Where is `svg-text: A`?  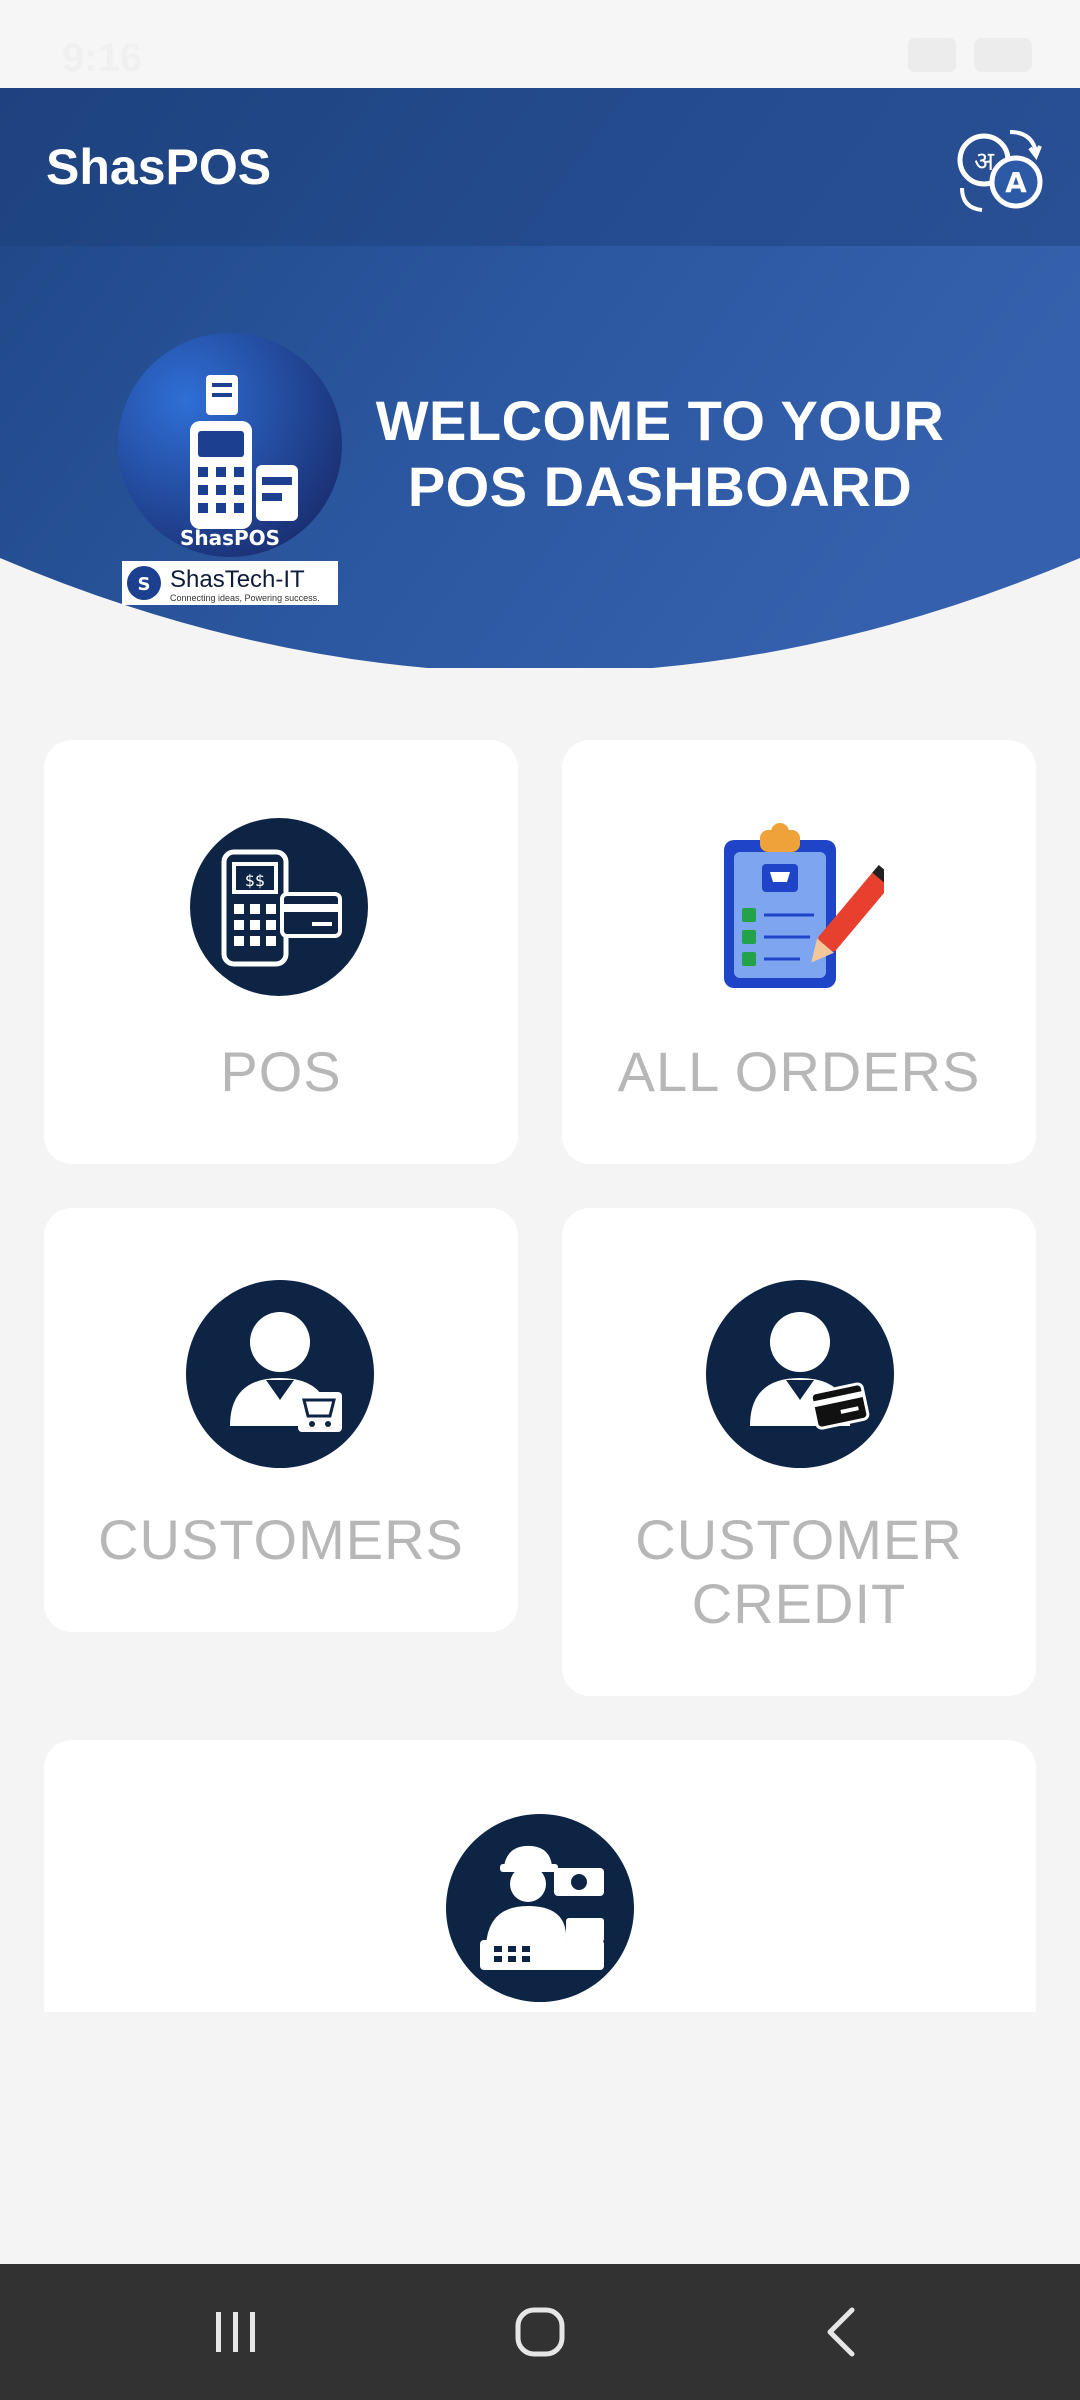 svg-text: A is located at coordinates (1016, 182).